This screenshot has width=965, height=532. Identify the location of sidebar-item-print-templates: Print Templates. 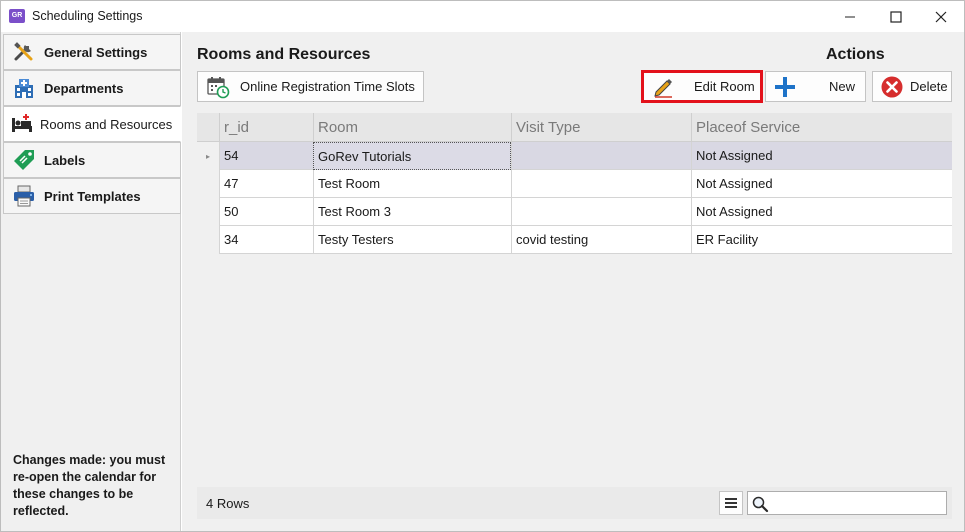
(92, 196).